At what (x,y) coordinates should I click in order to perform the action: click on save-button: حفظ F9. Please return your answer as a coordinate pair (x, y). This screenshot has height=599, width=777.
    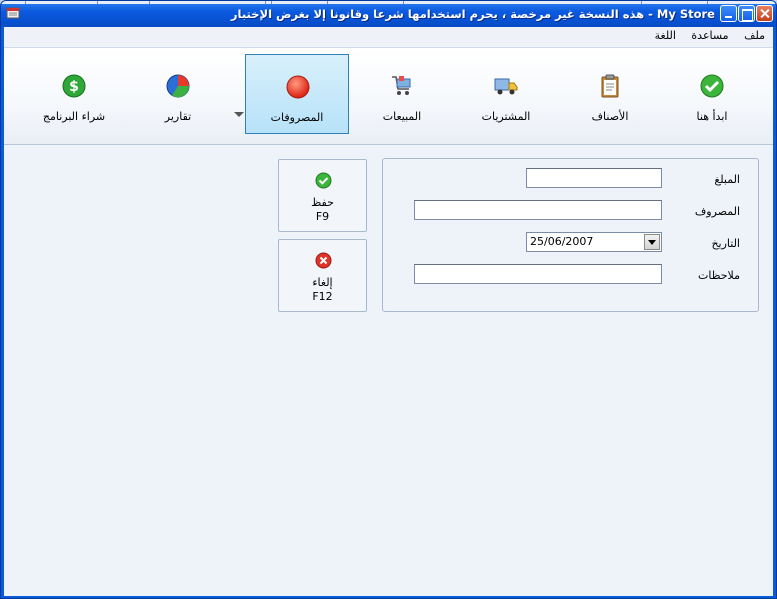
    Looking at the image, I should click on (322, 195).